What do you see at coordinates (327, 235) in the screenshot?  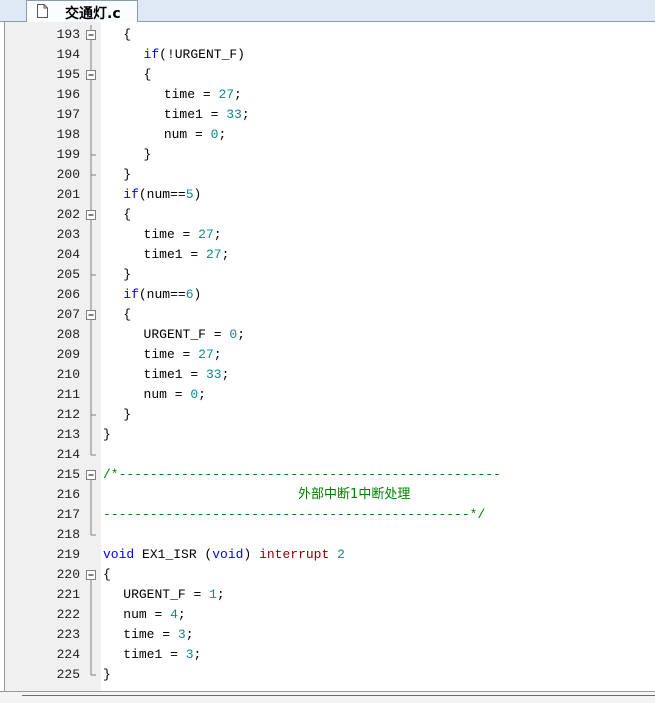 I see `code-line: 203 time = 27;` at bounding box center [327, 235].